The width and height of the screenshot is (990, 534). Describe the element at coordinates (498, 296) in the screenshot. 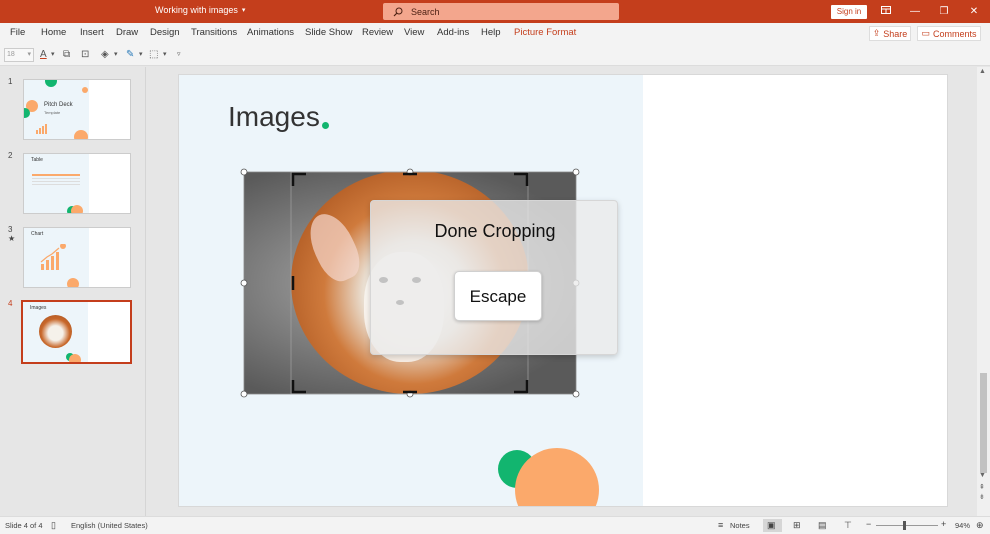

I see `escape-key-button: Escape` at that location.